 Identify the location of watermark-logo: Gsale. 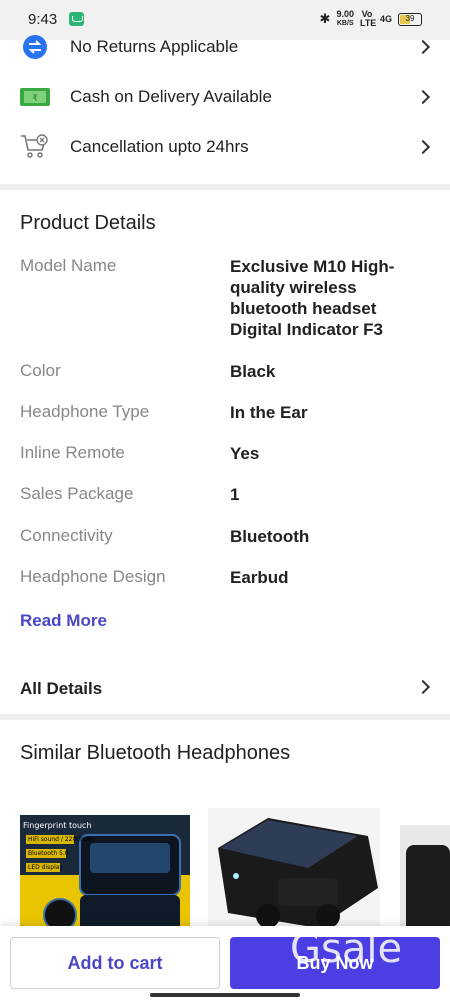
(346, 949).